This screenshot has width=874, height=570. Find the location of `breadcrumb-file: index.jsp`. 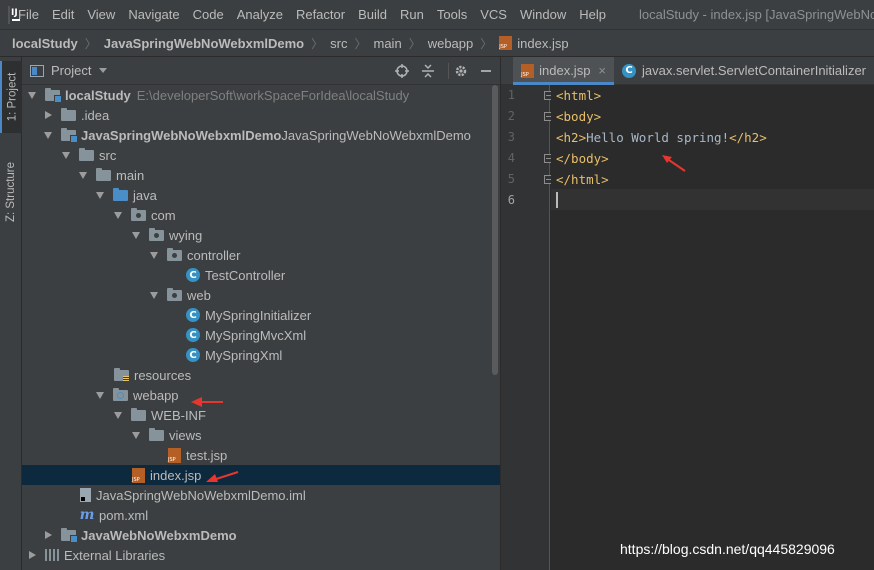

breadcrumb-file: index.jsp is located at coordinates (534, 43).